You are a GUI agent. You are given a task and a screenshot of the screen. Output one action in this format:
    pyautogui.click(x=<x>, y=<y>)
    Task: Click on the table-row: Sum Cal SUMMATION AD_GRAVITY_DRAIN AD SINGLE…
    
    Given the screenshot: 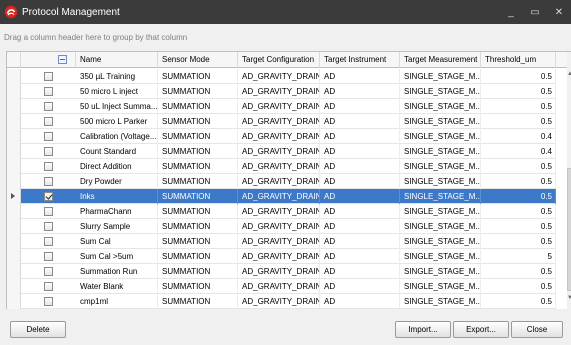 What is the action you would take?
    pyautogui.click(x=281, y=241)
    